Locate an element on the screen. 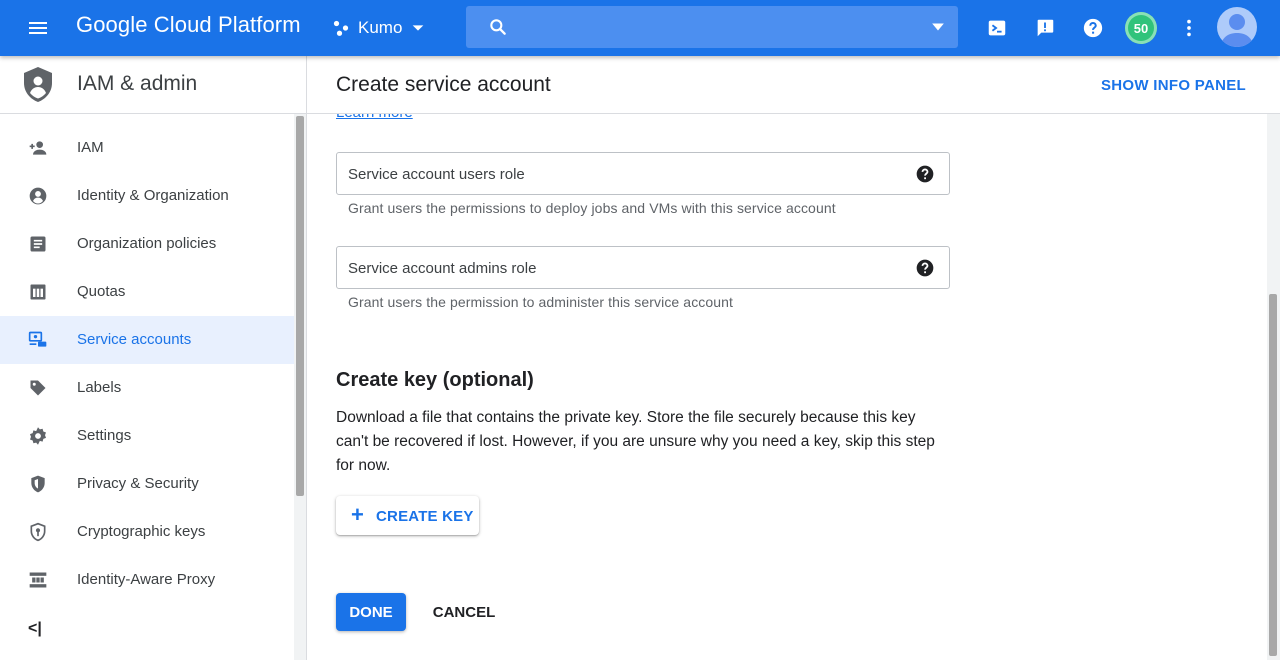 The image size is (1280, 660). search-icon is located at coordinates (498, 27).